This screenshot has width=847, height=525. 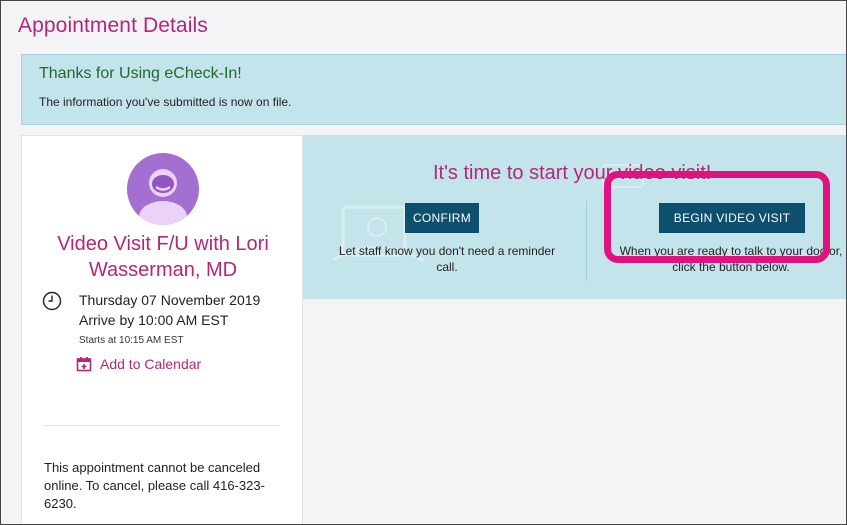 What do you see at coordinates (162, 425) in the screenshot?
I see `card-divider` at bounding box center [162, 425].